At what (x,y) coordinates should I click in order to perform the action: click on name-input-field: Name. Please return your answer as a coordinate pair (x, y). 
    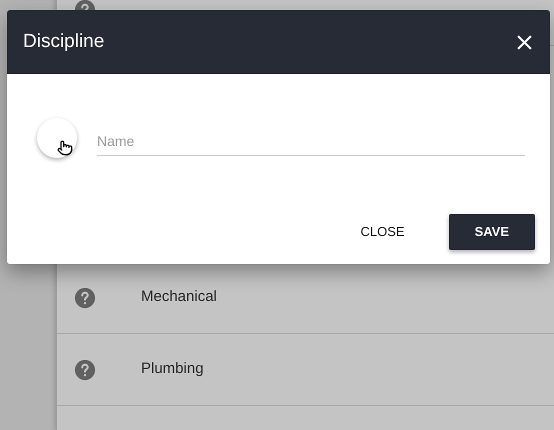
    Looking at the image, I should click on (311, 138).